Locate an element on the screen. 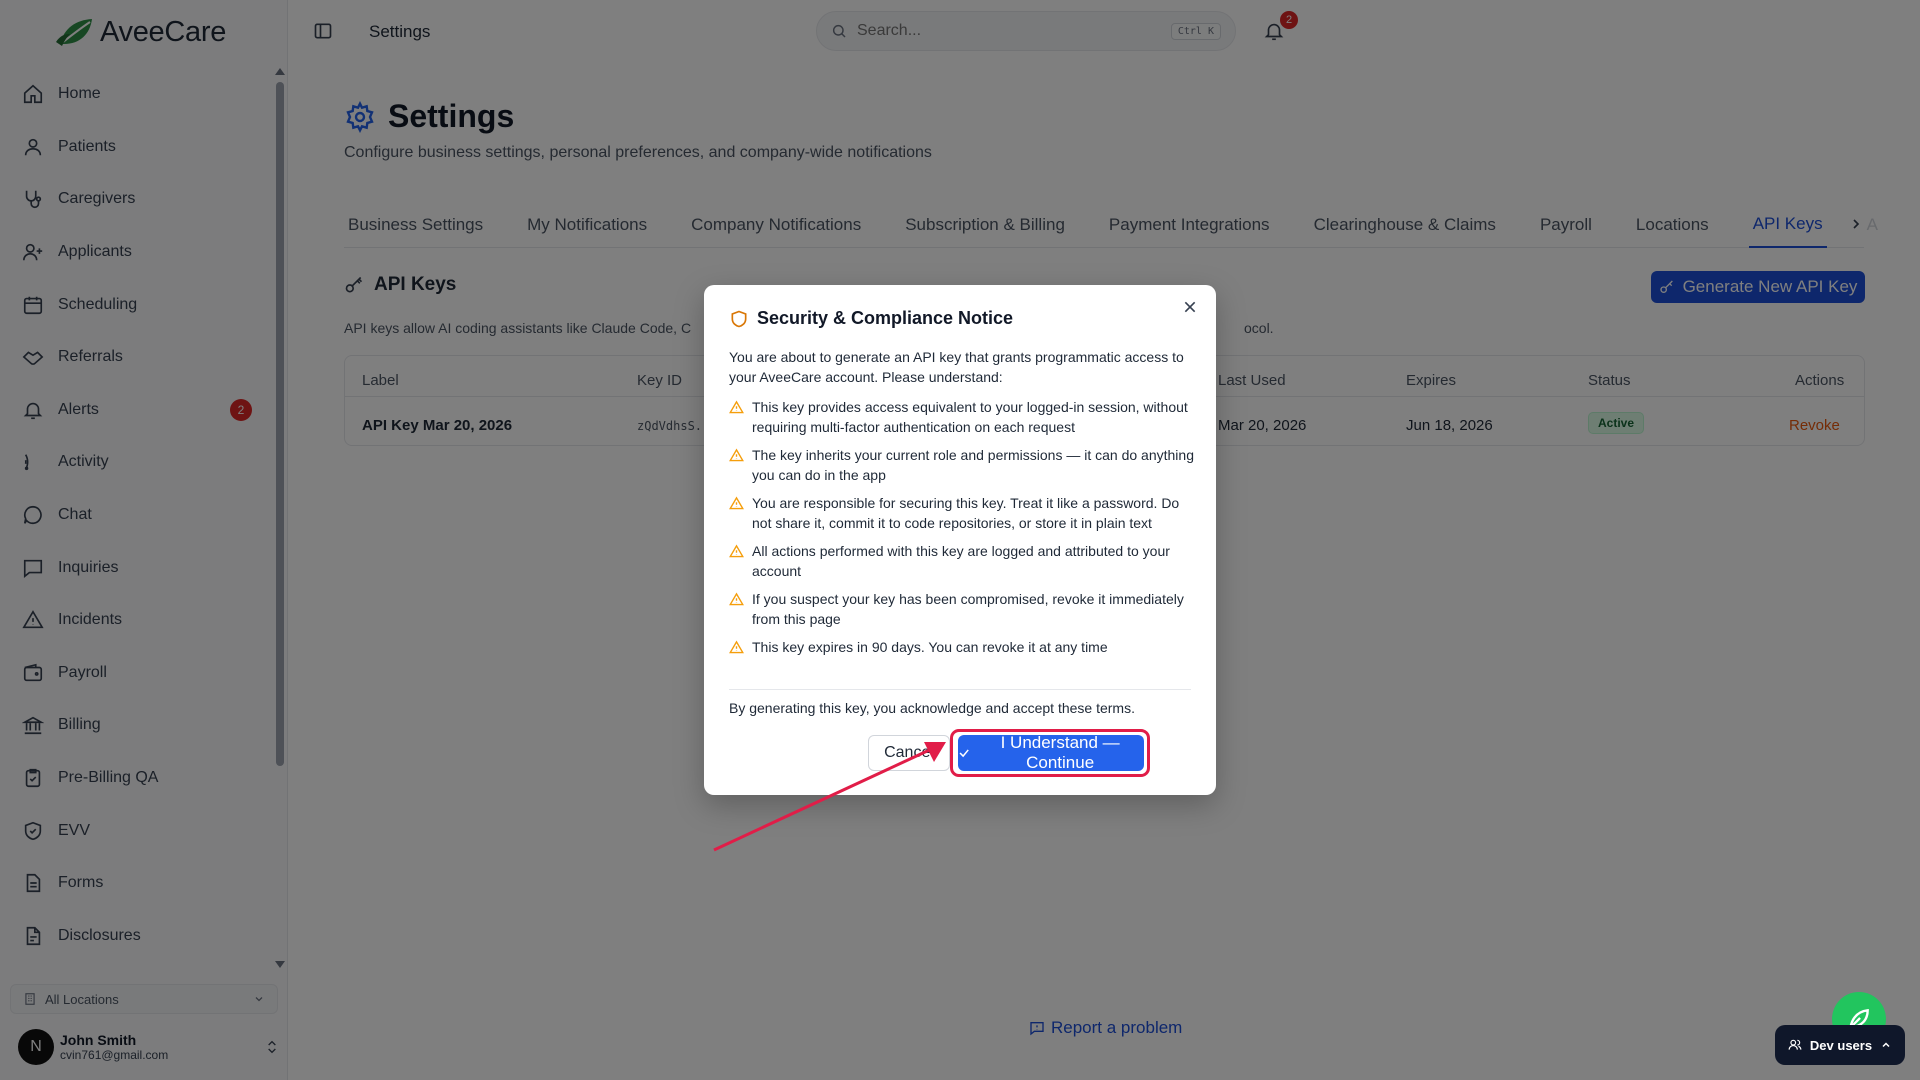 Image resolution: width=1920 pixels, height=1080 pixels. dev-users-toggle: Dev users is located at coordinates (1840, 1045).